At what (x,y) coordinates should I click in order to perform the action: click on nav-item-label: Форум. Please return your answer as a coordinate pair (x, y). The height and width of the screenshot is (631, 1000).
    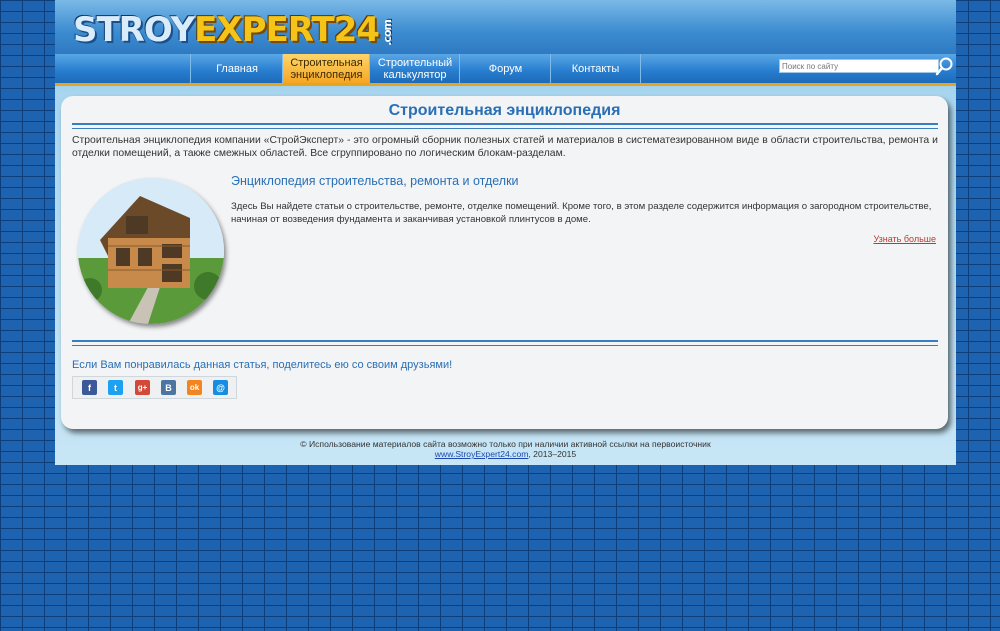
    Looking at the image, I should click on (505, 68).